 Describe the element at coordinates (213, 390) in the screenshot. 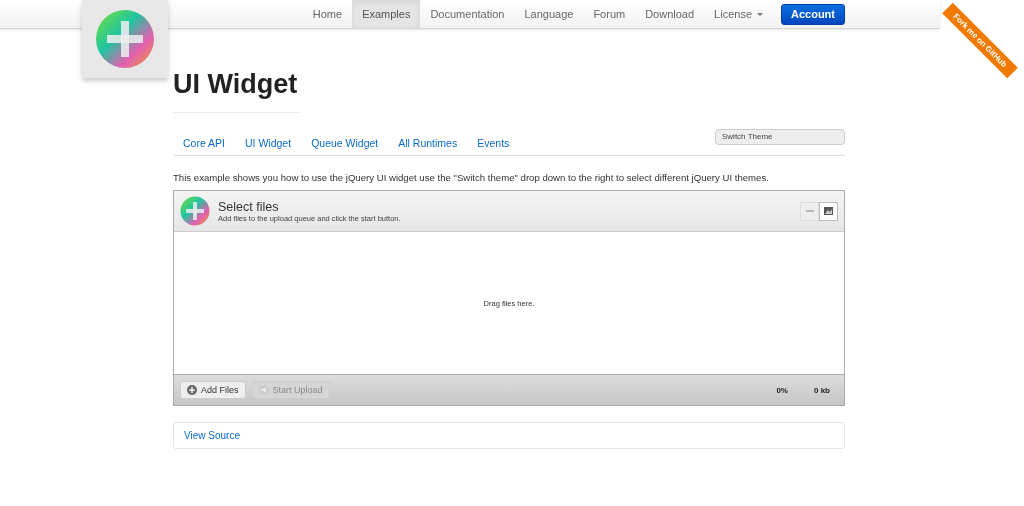

I see `add-files-button: Add Files` at that location.